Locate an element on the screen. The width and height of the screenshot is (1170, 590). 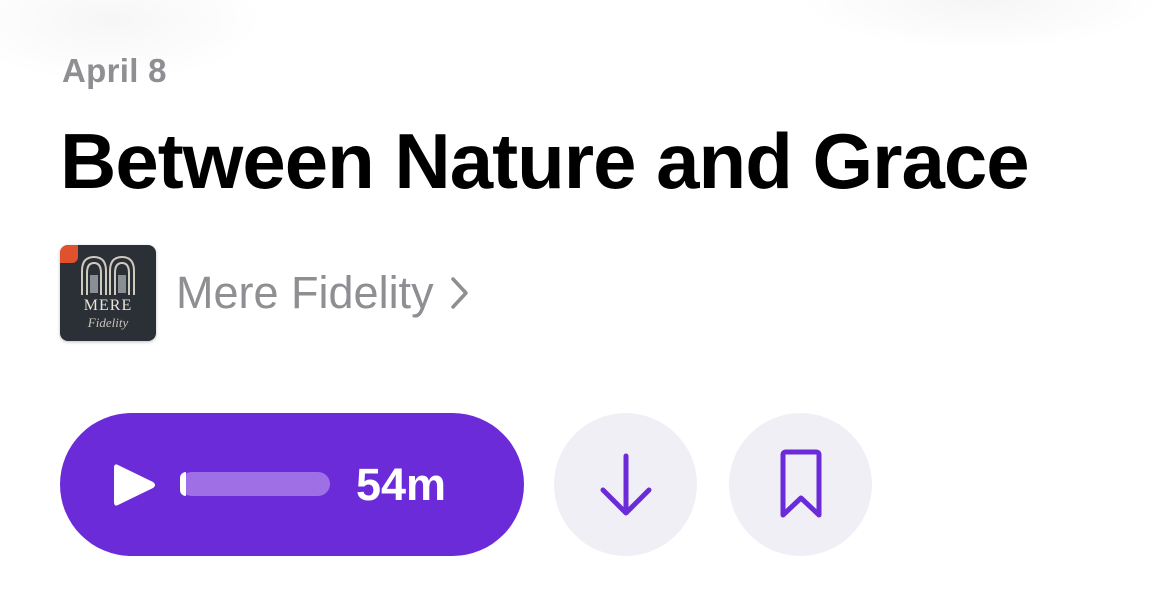
download-button is located at coordinates (625, 484).